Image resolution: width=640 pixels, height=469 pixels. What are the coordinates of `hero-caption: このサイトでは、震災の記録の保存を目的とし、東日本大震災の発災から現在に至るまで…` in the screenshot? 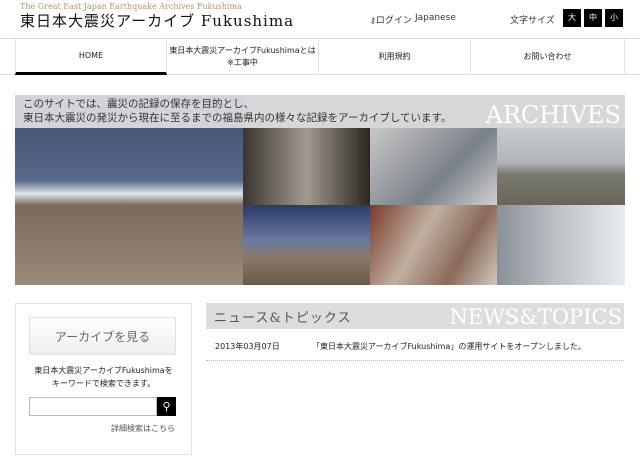 It's located at (237, 111).